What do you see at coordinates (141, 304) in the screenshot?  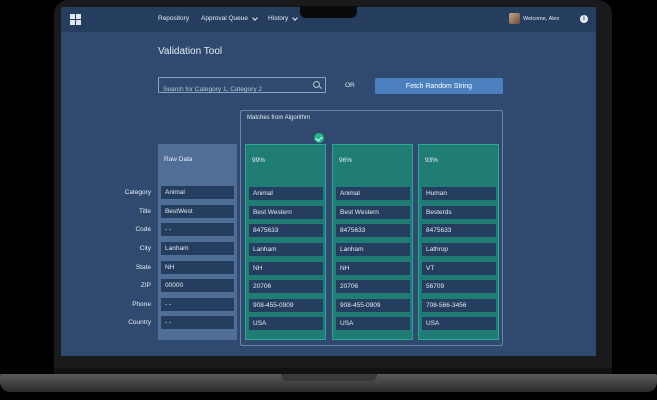 I see `field-label: Phone` at bounding box center [141, 304].